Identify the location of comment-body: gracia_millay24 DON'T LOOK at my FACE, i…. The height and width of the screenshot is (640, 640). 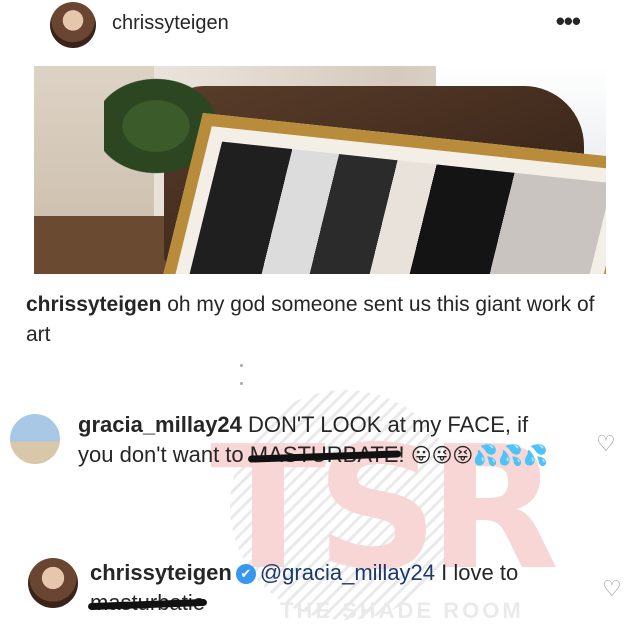
(323, 440).